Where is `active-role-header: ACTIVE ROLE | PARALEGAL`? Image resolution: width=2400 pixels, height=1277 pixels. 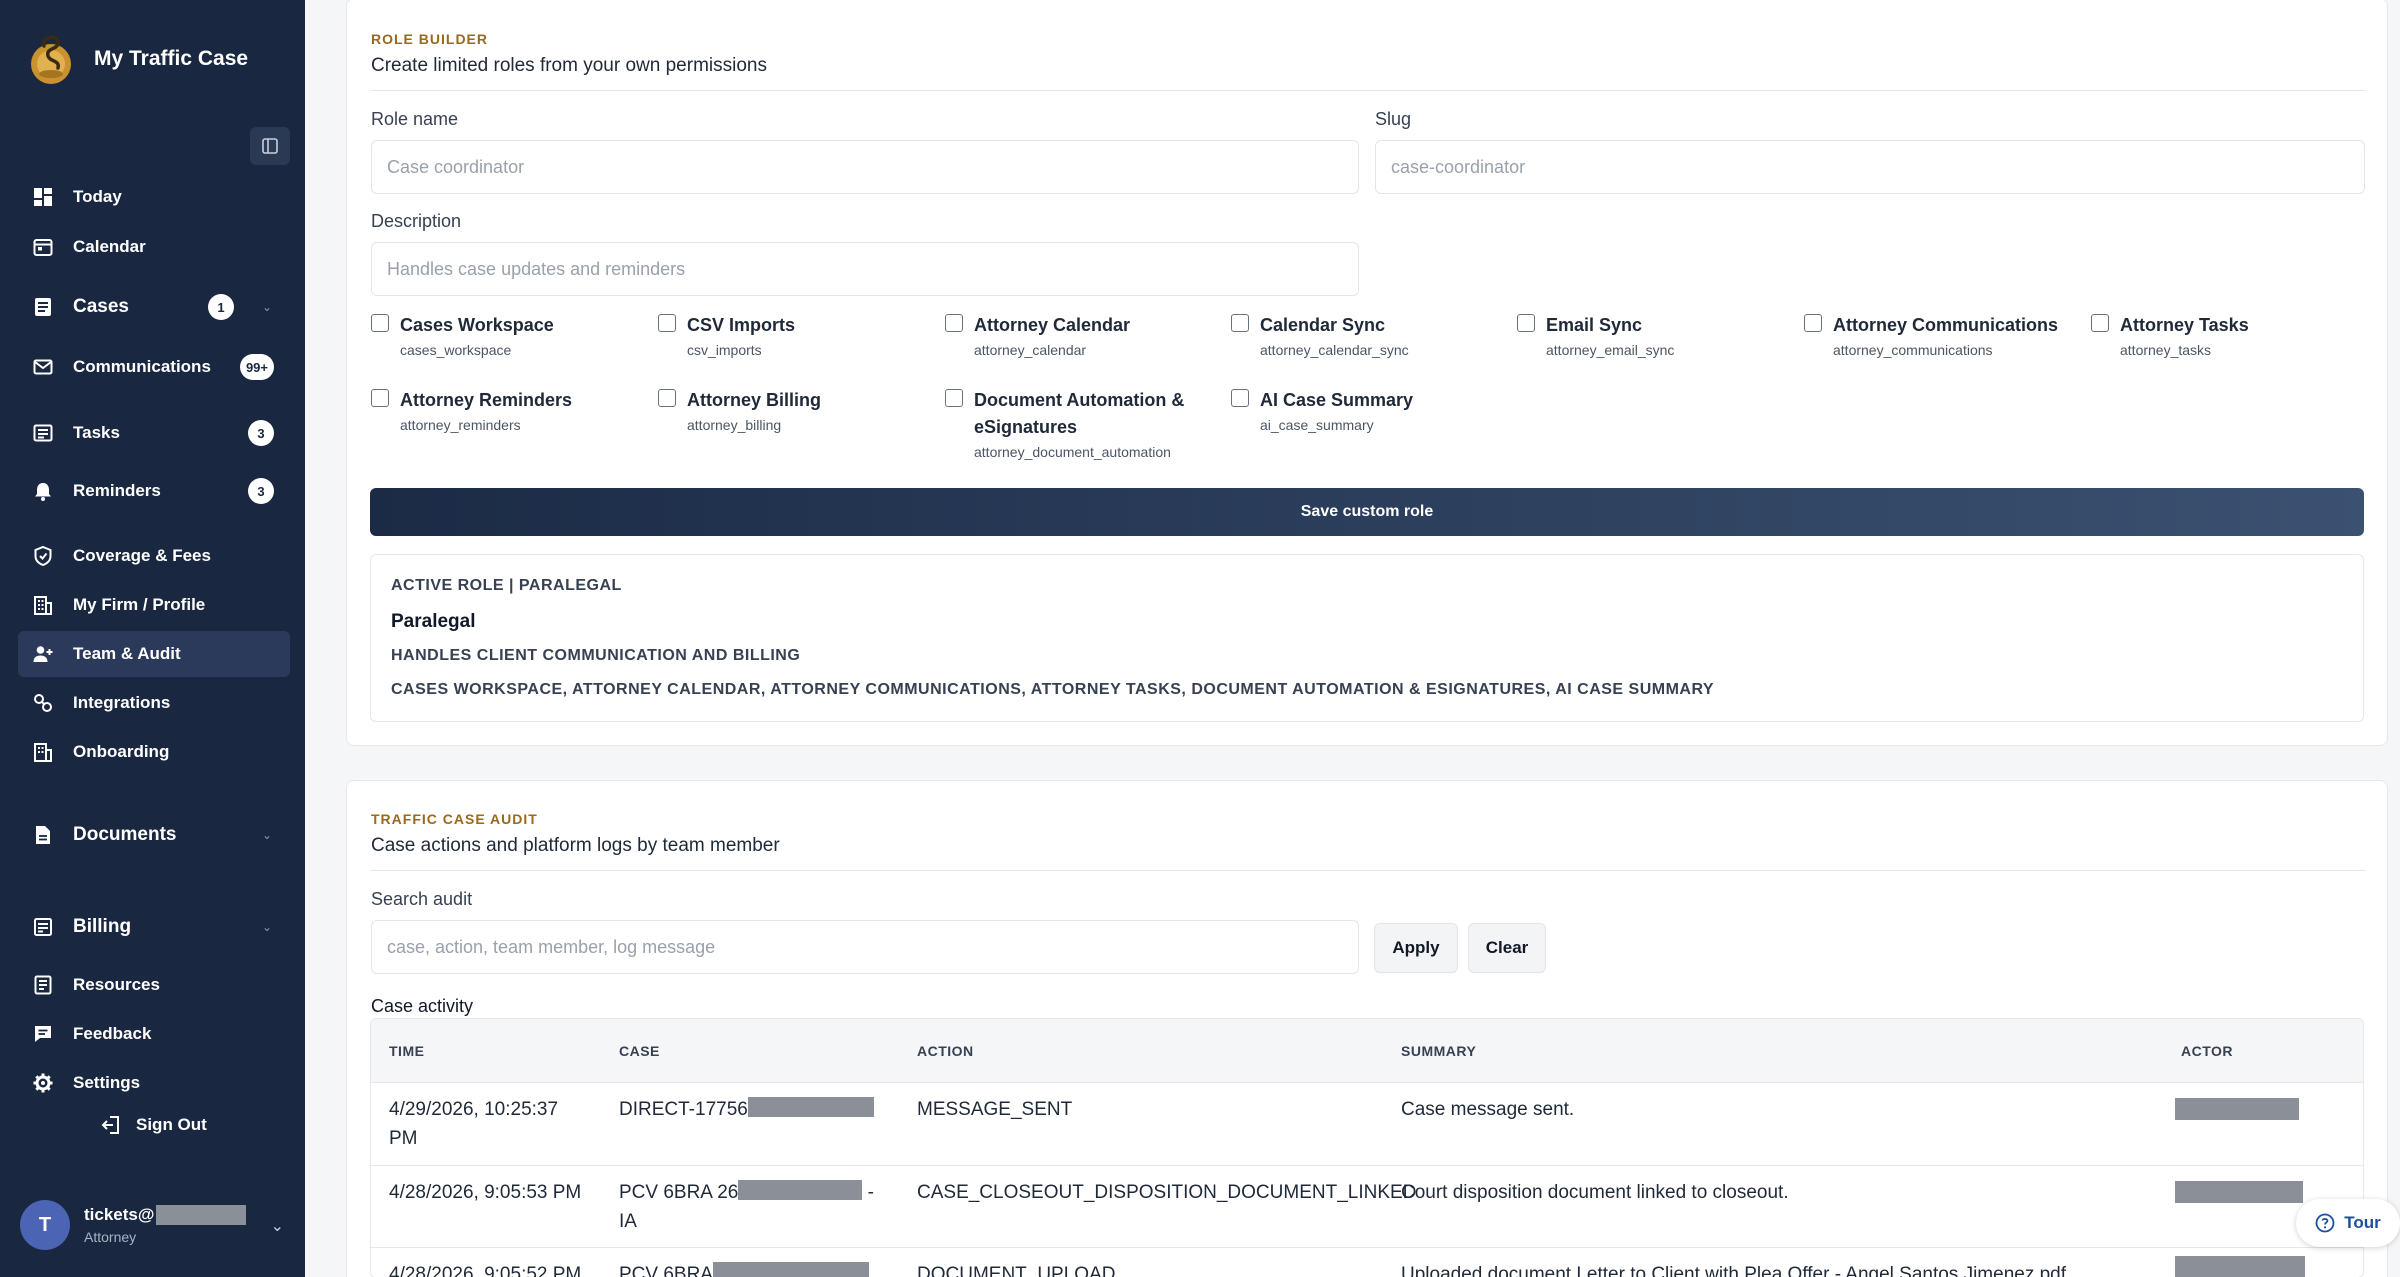
active-role-header: ACTIVE ROLE | PARALEGAL is located at coordinates (506, 585).